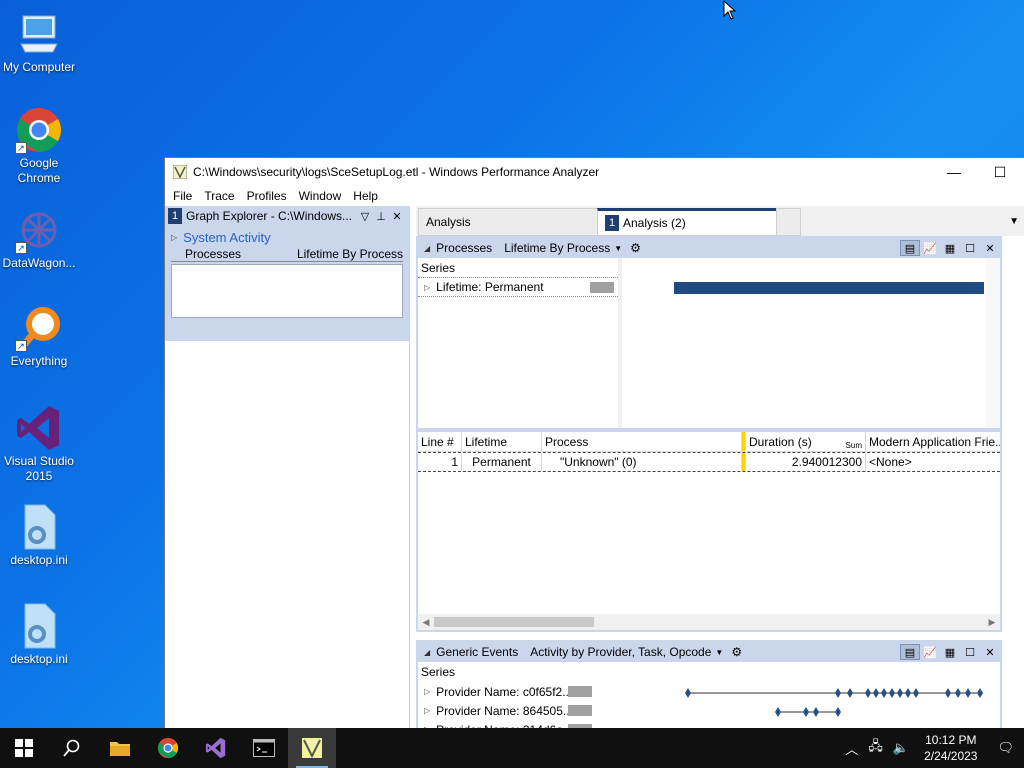 Image resolution: width=1024 pixels, height=768 pixels. What do you see at coordinates (1000, 172) in the screenshot?
I see `maximize-button: ☐` at bounding box center [1000, 172].